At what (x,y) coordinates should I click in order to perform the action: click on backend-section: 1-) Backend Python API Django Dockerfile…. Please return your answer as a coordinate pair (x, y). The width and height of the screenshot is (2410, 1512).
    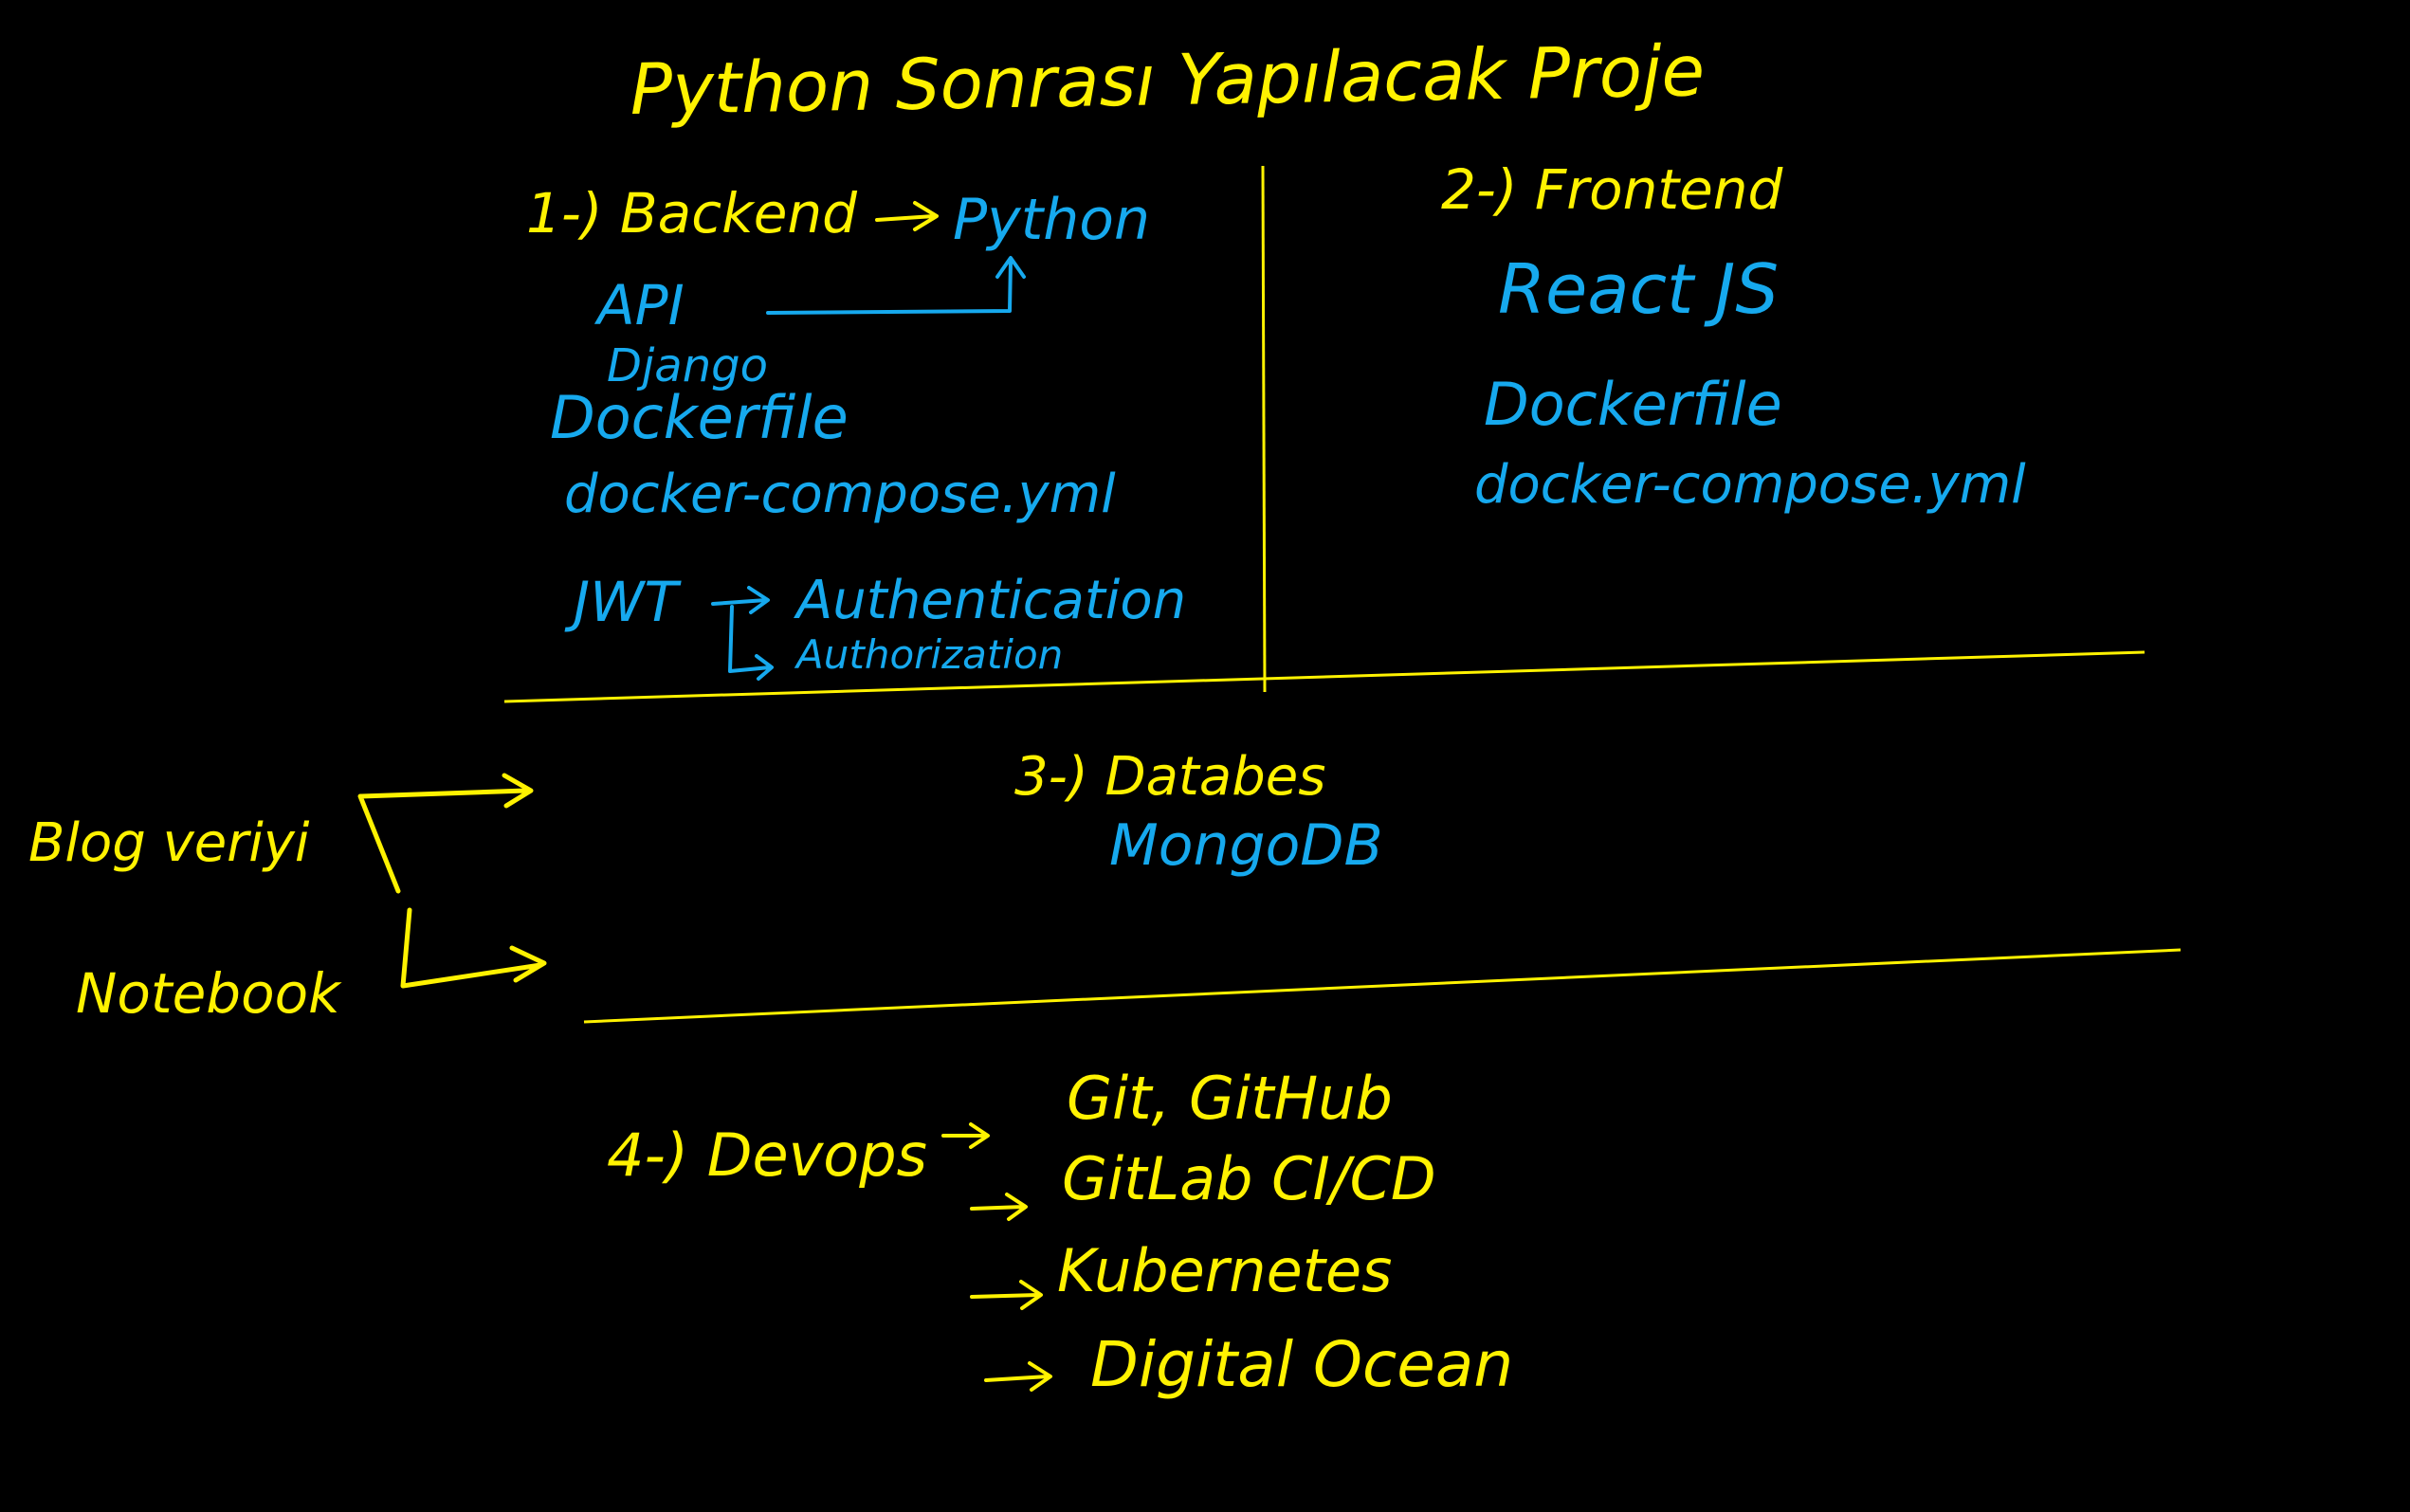
    Looking at the image, I should click on (856, 431).